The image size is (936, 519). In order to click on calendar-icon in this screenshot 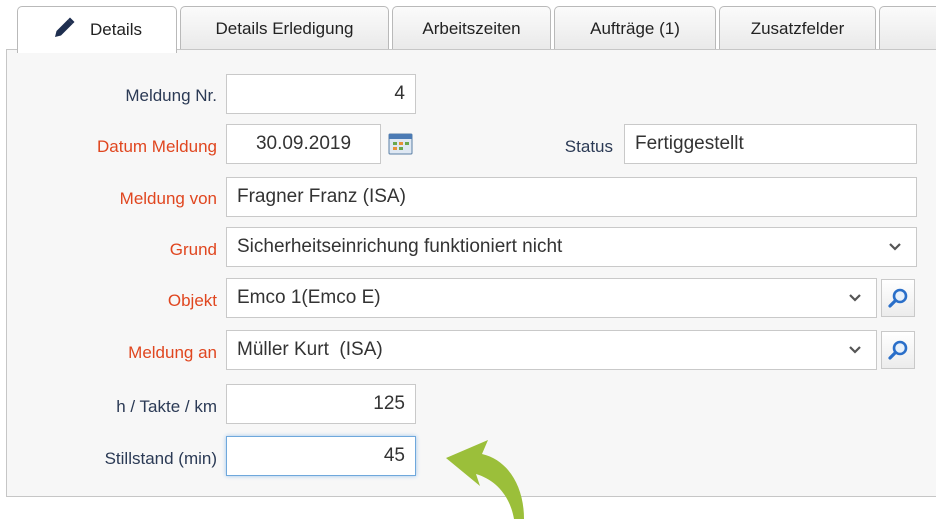, I will do `click(401, 144)`.